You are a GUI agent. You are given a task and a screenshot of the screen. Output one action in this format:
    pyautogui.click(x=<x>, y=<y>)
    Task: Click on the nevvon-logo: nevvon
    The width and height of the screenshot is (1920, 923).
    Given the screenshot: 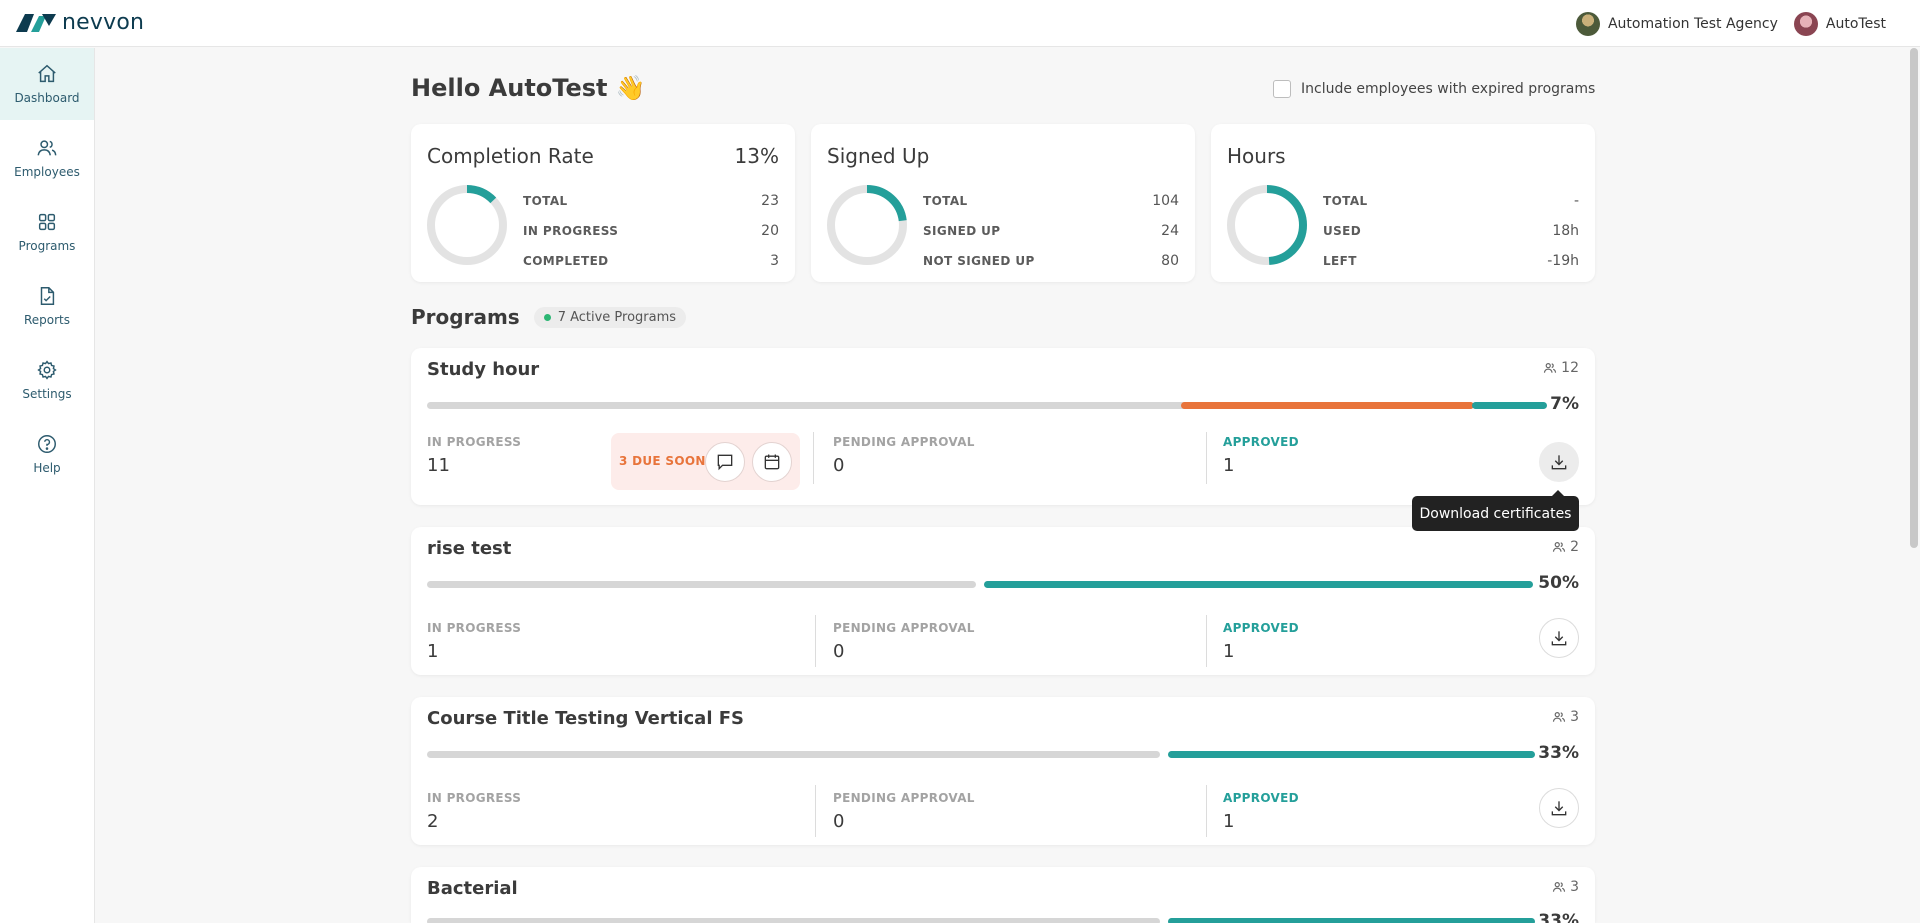 What is the action you would take?
    pyautogui.click(x=80, y=22)
    